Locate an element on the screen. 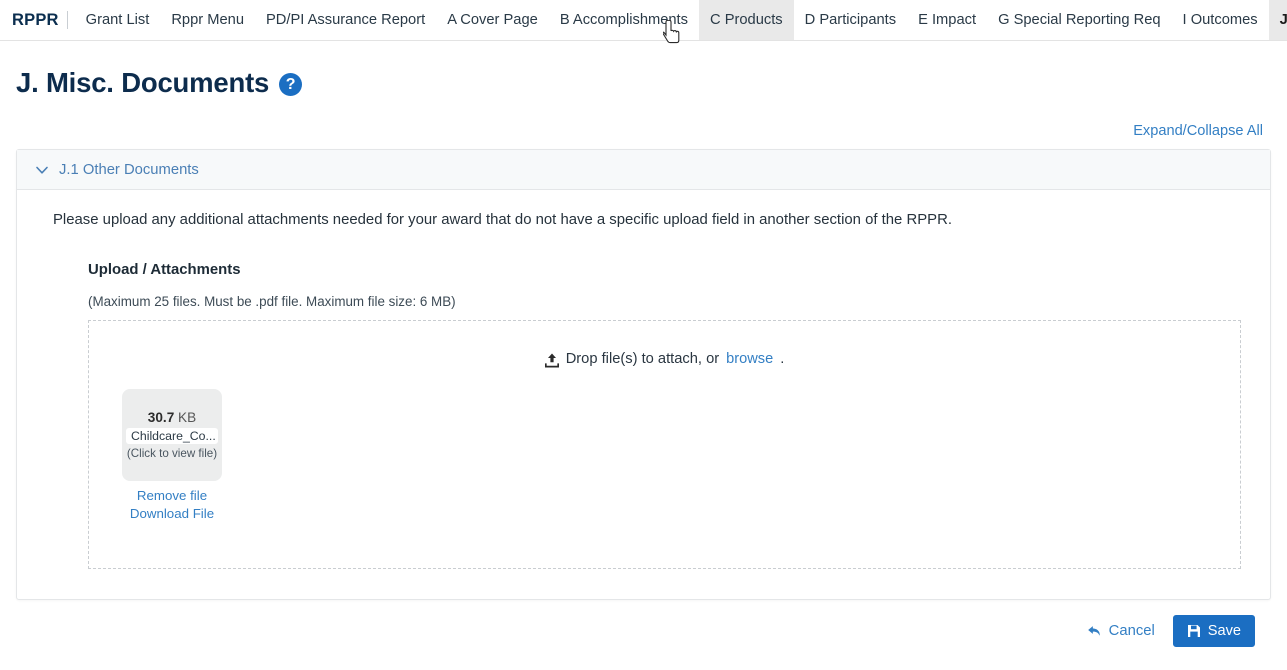 The height and width of the screenshot is (670, 1287). nav-g-special-reporting-req: G Special Reporting Req is located at coordinates (1079, 20).